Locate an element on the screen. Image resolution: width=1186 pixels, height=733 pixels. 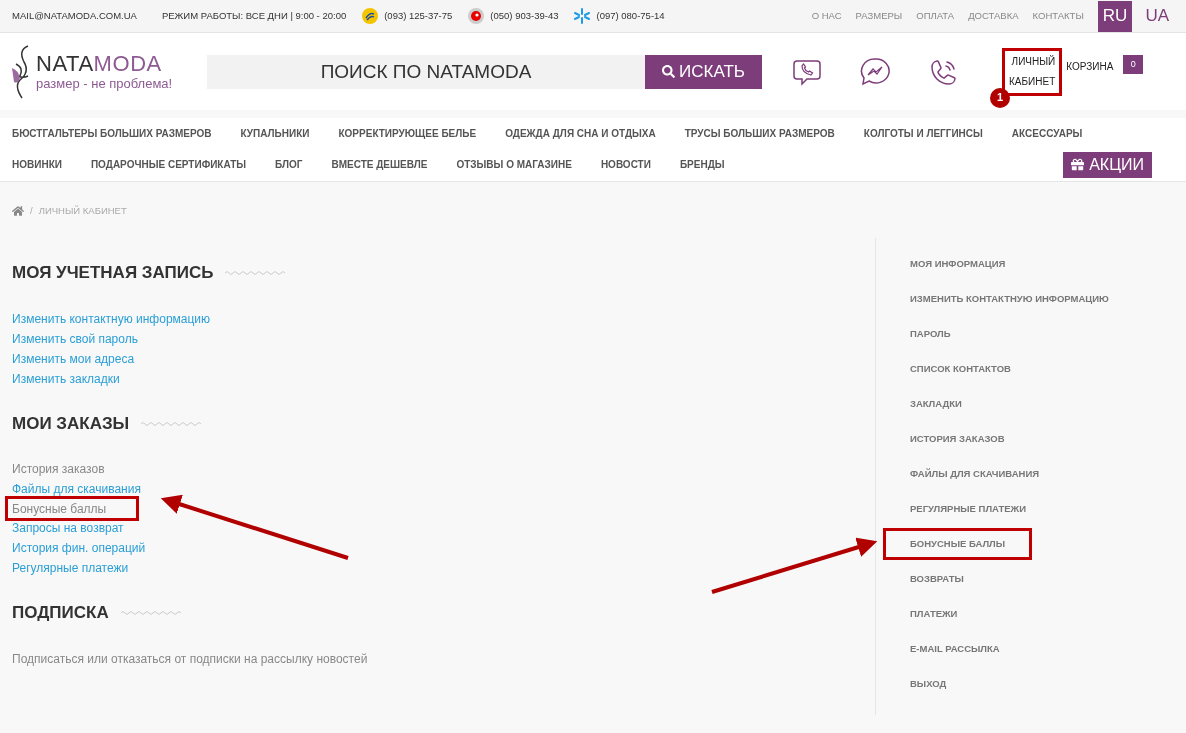
section-heading: ПОДПИСКА is located at coordinates (60, 613).